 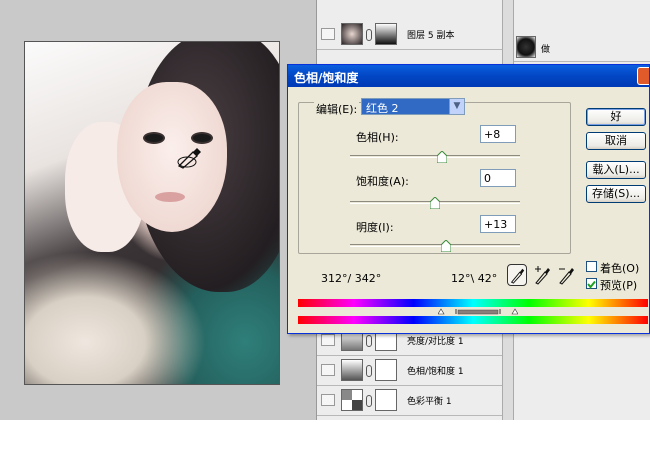 I want to click on side-layer-row: 做, so click(x=582, y=48).